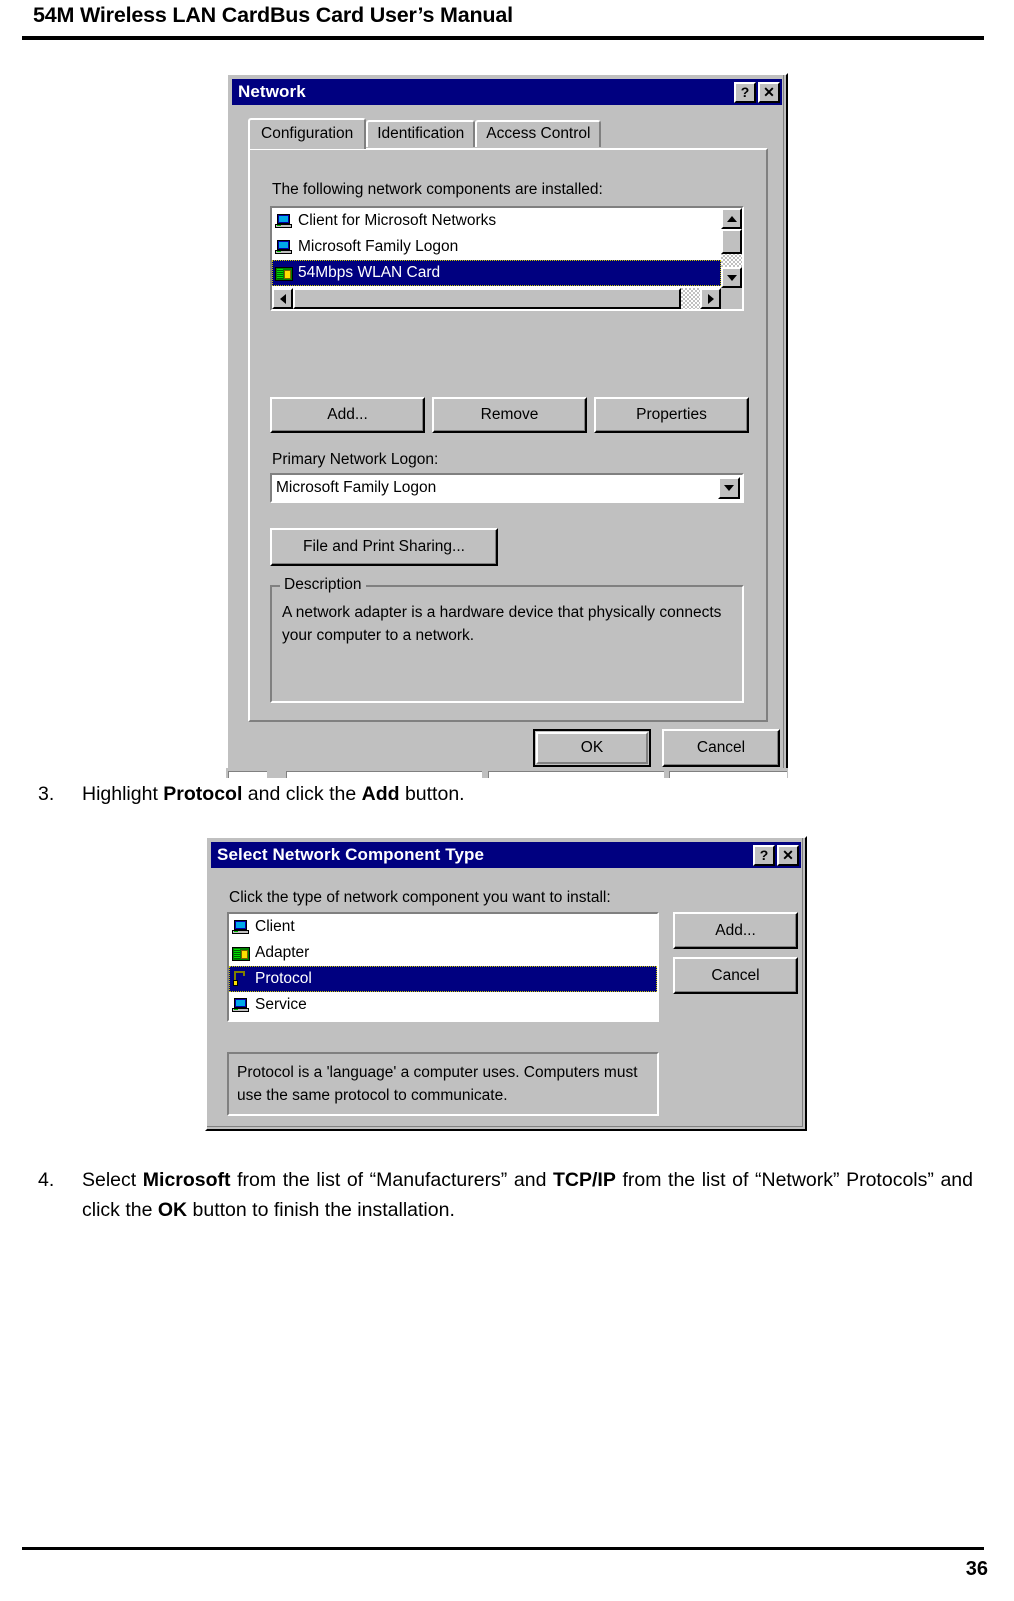 This screenshot has height=1601, width=1014. What do you see at coordinates (496, 247) in the screenshot?
I see `list-item: Microsoft Family Logon` at bounding box center [496, 247].